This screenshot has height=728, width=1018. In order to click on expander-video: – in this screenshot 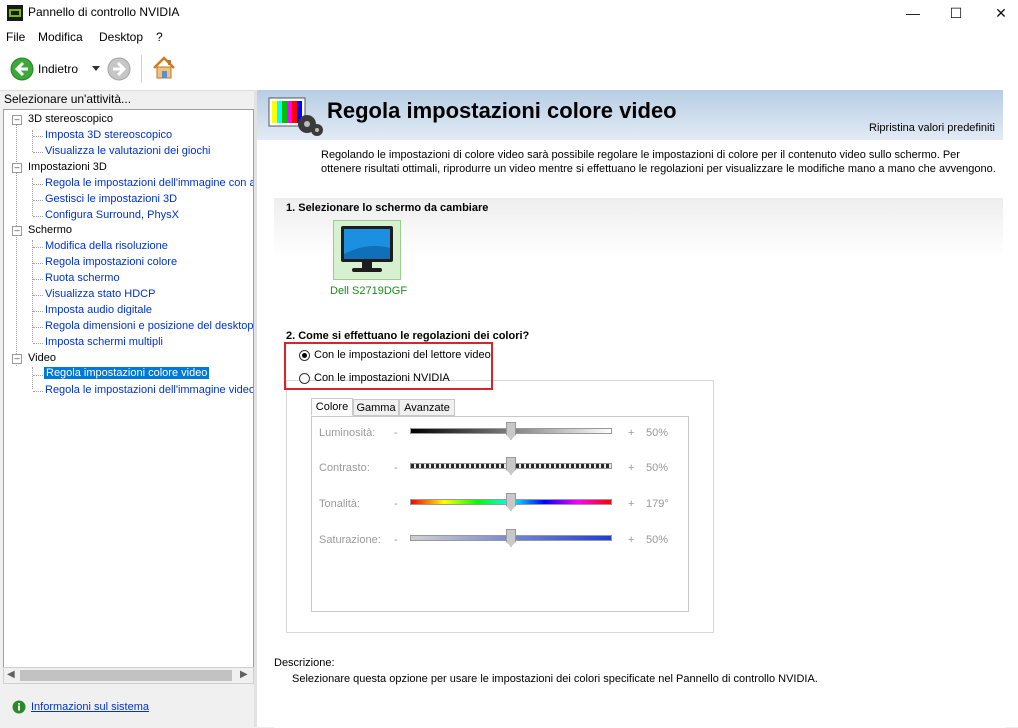, I will do `click(17, 359)`.